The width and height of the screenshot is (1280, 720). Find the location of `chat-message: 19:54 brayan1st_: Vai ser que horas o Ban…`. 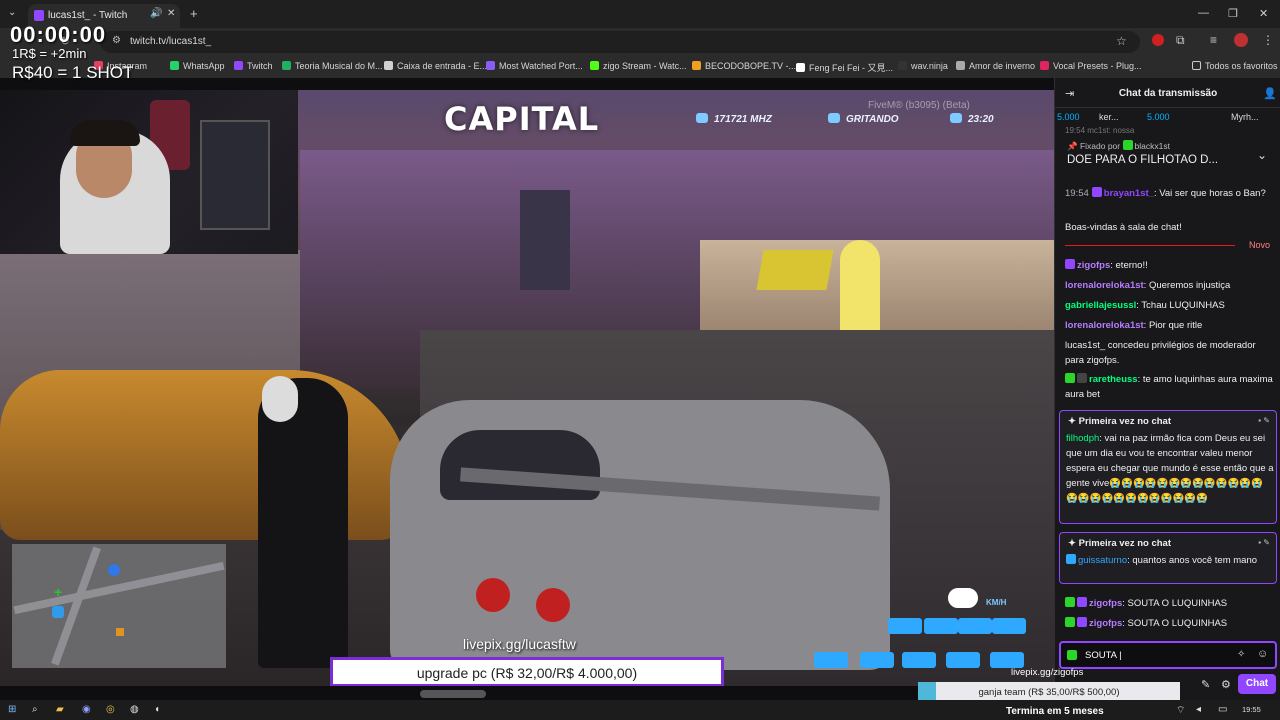

chat-message: 19:54 brayan1st_: Vai ser que horas o Ban… is located at coordinates (1165, 193).